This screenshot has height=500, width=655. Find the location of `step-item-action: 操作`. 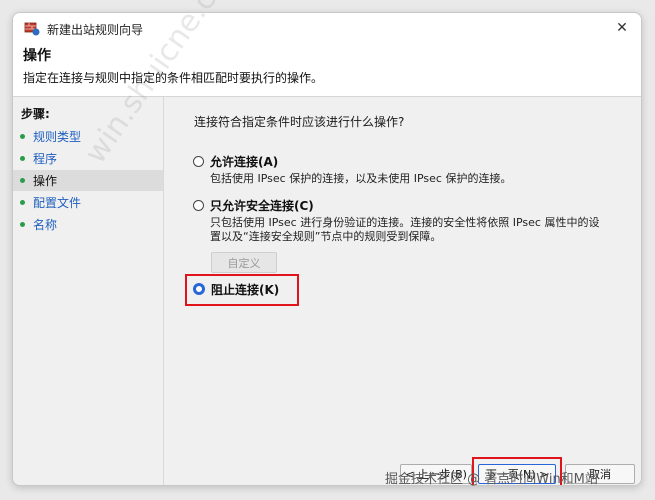

step-item-action: 操作 is located at coordinates (88, 180).